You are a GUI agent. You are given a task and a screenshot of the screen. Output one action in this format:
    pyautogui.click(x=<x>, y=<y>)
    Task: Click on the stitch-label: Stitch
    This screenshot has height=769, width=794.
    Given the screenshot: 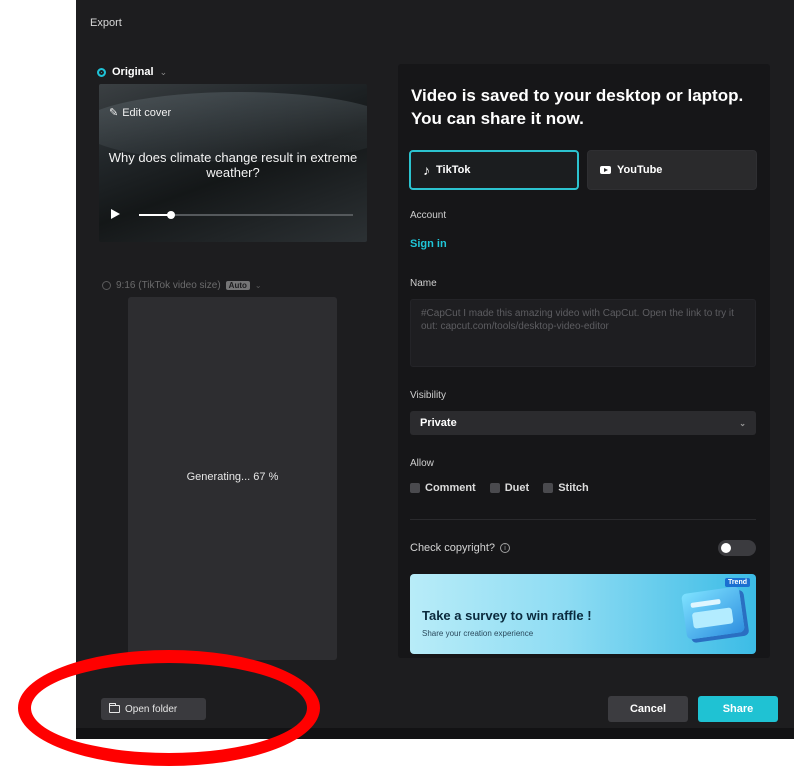 What is the action you would take?
    pyautogui.click(x=573, y=488)
    